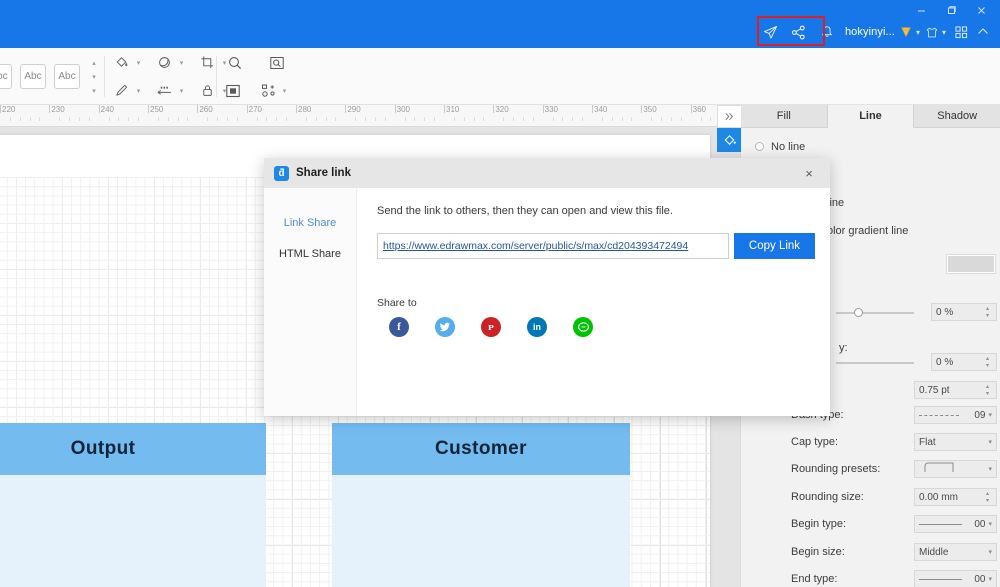 This screenshot has height=587, width=1000. I want to click on line-style-caret-icon: ▾, so click(181, 91).